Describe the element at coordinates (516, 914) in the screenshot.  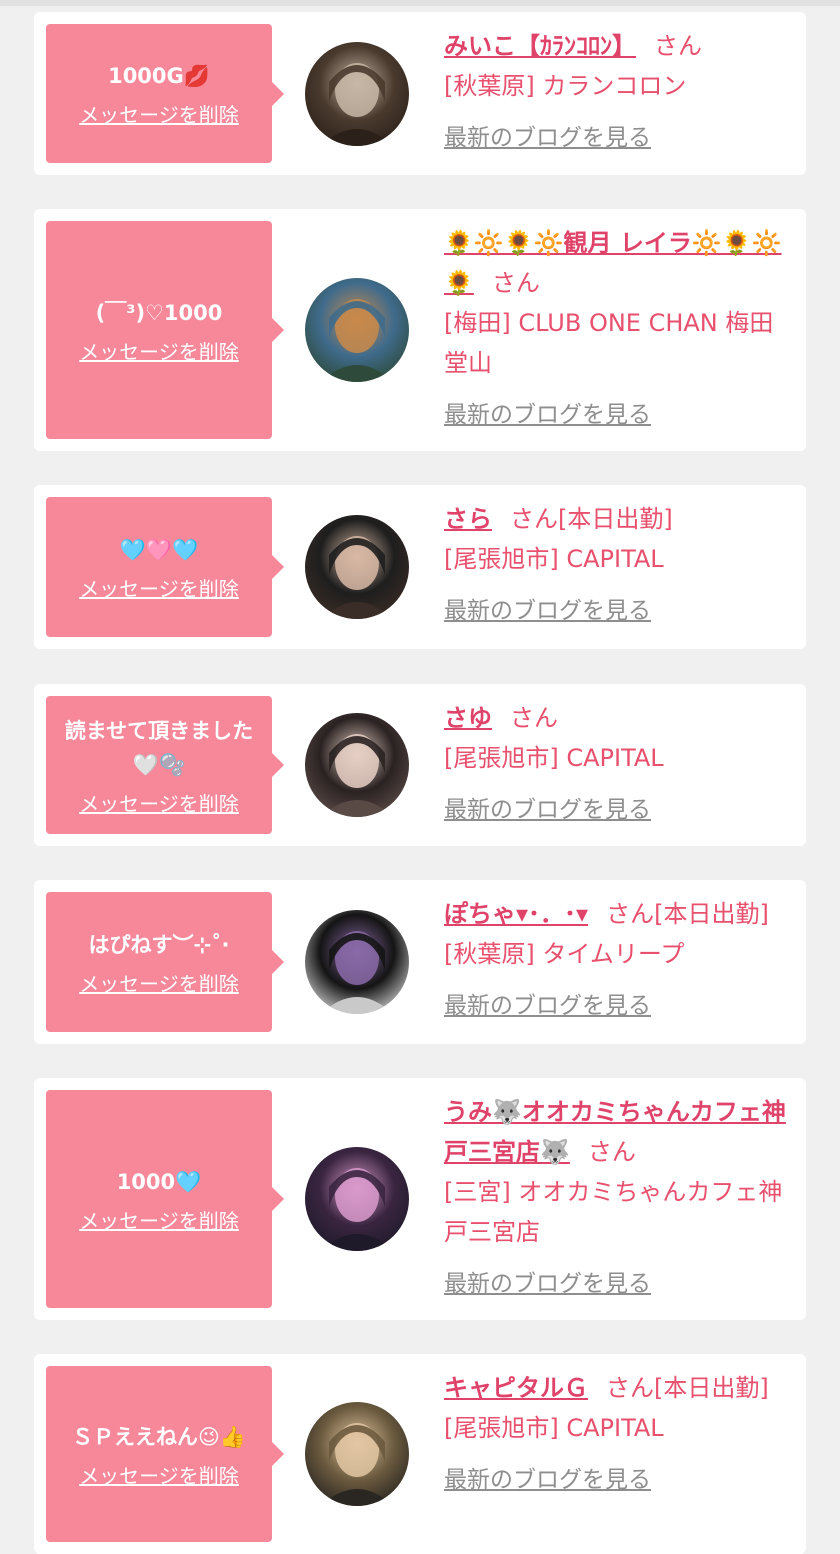
I see `cast-name-link: ぽちゃ▾･．･▾` at that location.